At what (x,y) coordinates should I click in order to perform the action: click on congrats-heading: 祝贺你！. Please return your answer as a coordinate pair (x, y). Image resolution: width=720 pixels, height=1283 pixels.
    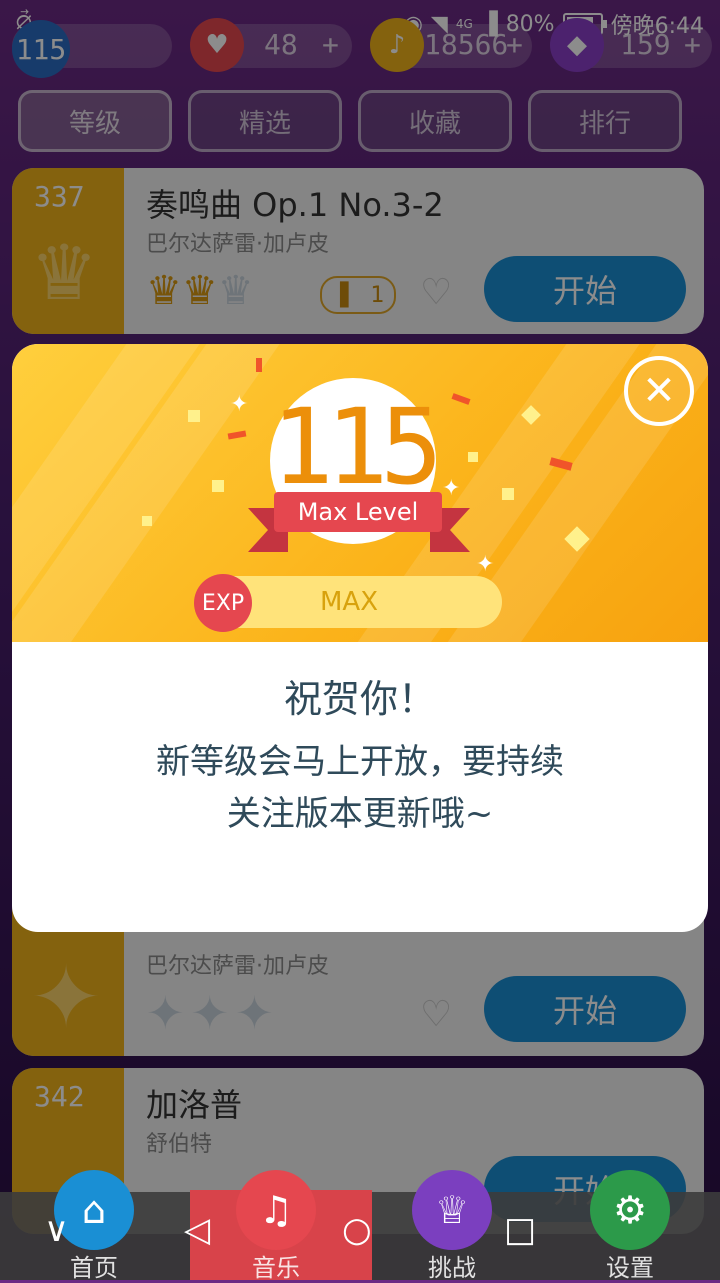
    Looking at the image, I should click on (359, 699).